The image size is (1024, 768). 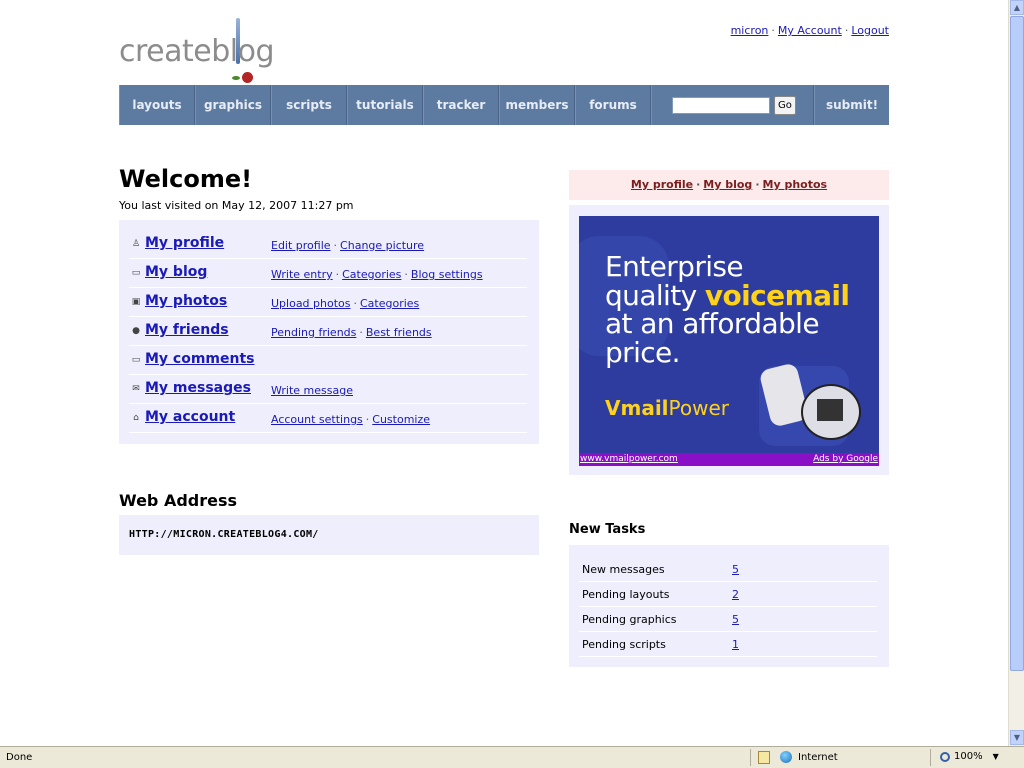 What do you see at coordinates (224, 534) in the screenshot?
I see `web-address-url: HTTP://MICRON.CREATEBLOG4.COM/` at bounding box center [224, 534].